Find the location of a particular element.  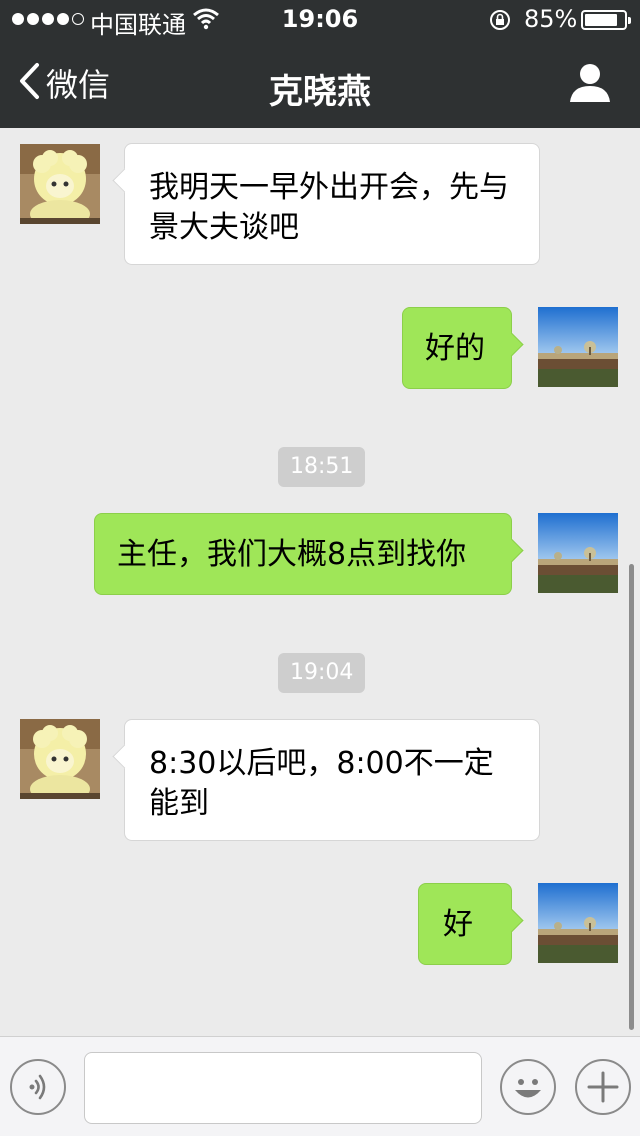

nav-bar: 微信 克晓燕 is located at coordinates (320, 84).